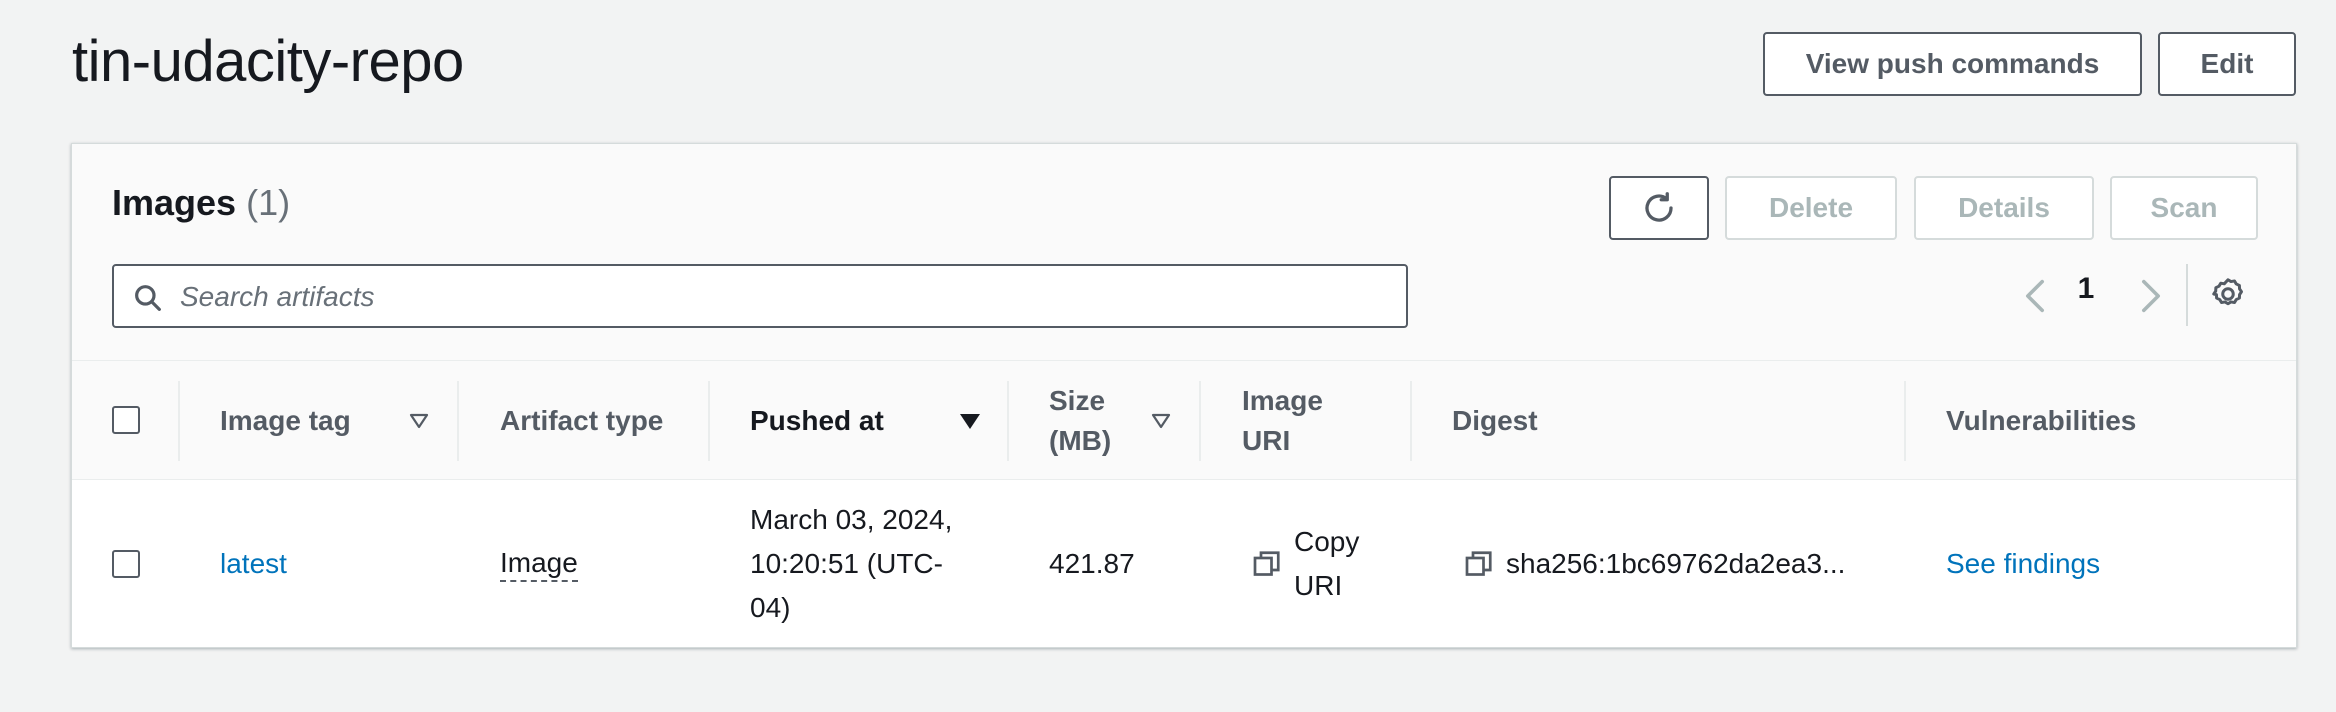 The image size is (2336, 712). Describe the element at coordinates (2041, 420) in the screenshot. I see `column-header-vulnerabilities: Vulnerabilities` at that location.